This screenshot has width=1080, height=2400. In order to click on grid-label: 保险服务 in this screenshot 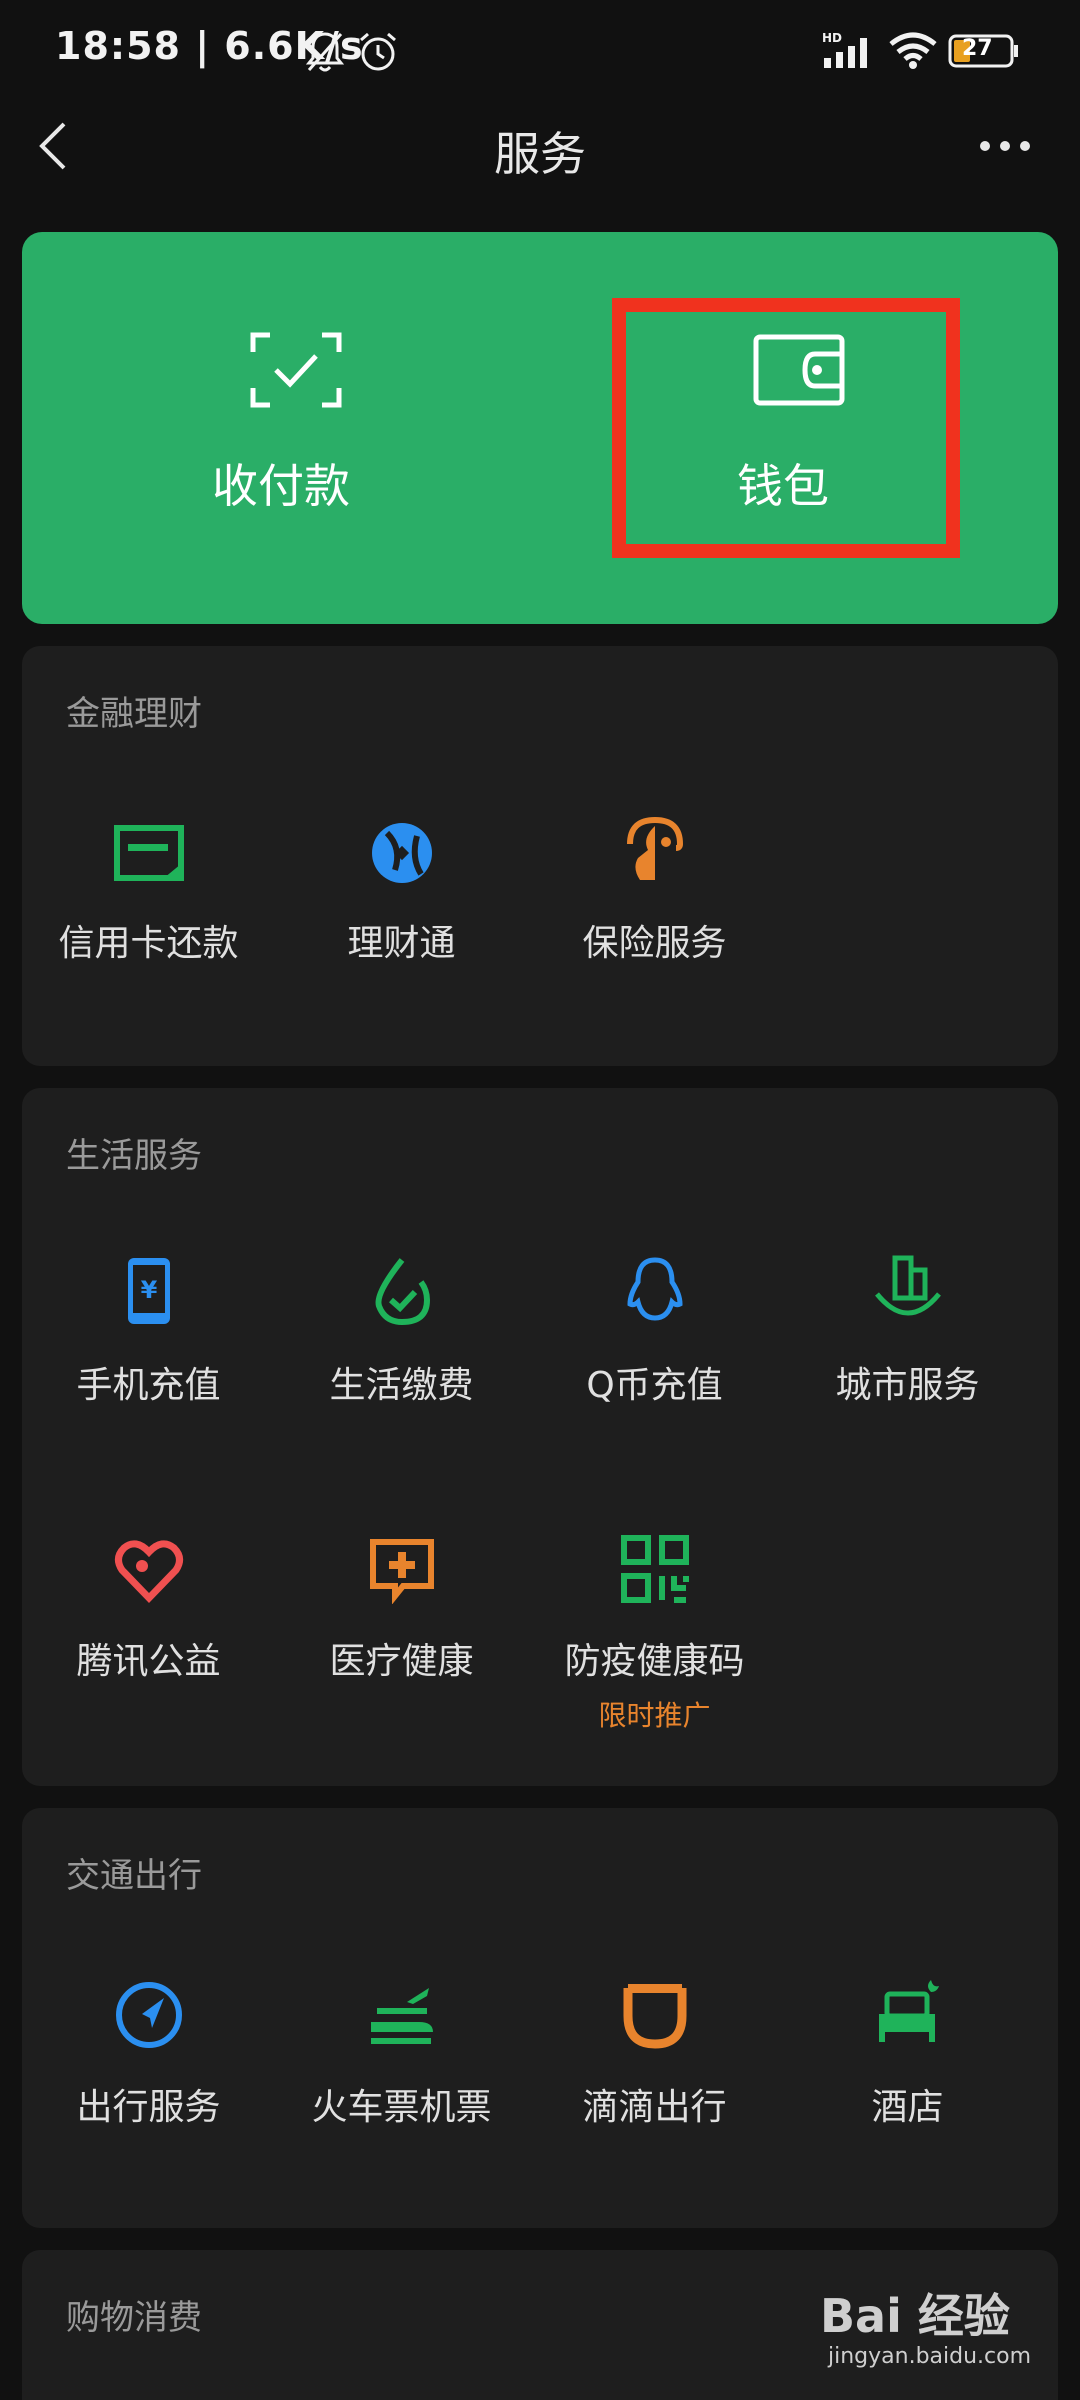, I will do `click(654, 943)`.